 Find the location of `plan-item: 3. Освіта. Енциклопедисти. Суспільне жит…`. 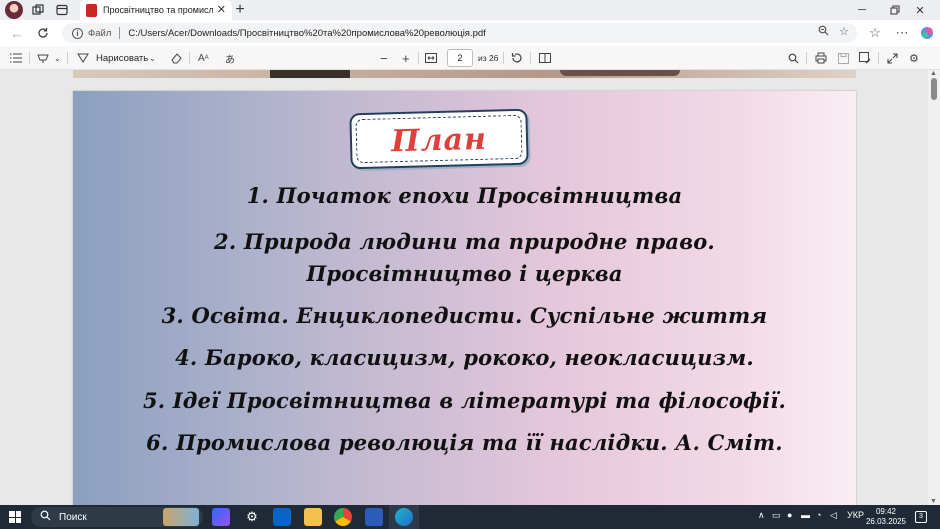

plan-item: 3. Освіта. Енциклопедисти. Суспільне жит… is located at coordinates (464, 315).